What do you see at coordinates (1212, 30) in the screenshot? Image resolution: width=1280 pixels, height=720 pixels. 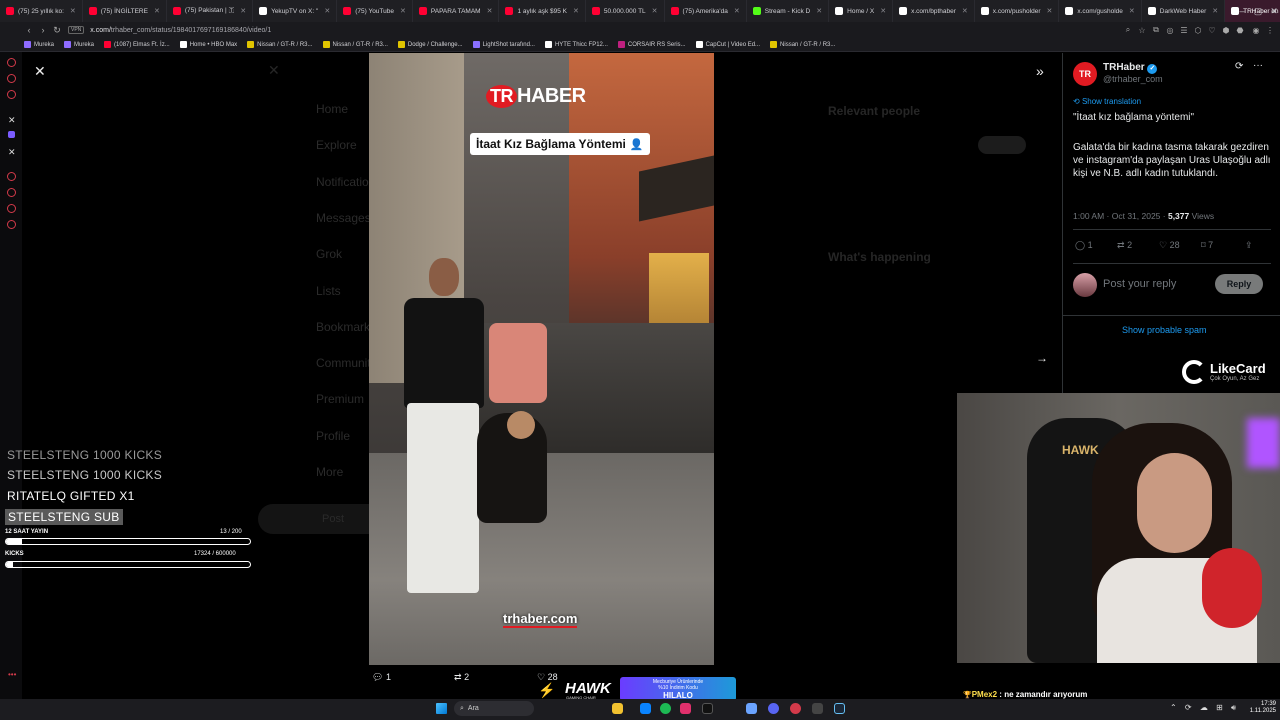 I see `heart-icon: ♡` at bounding box center [1212, 30].